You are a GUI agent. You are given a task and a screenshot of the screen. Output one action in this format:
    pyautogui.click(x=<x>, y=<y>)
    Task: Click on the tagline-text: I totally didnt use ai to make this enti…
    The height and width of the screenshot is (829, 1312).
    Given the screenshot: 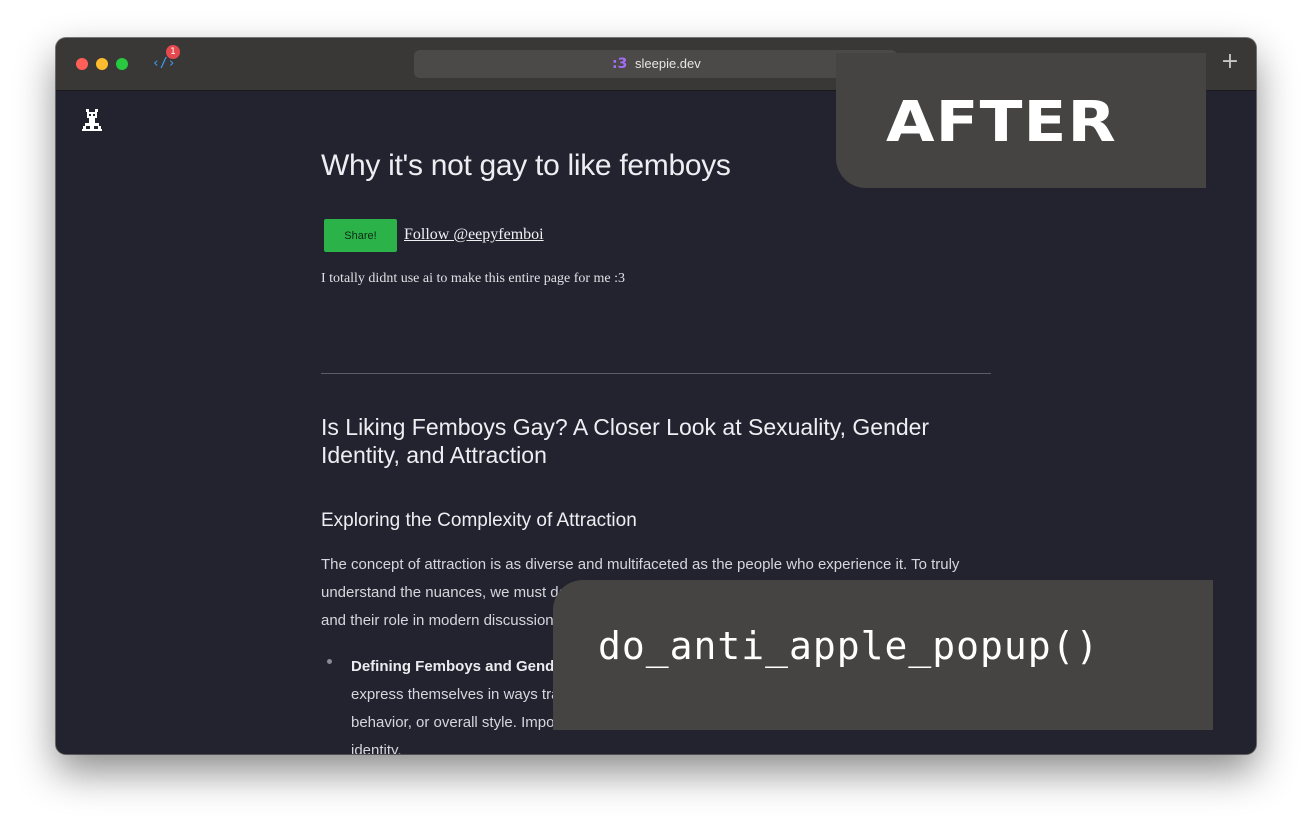 What is the action you would take?
    pyautogui.click(x=473, y=278)
    